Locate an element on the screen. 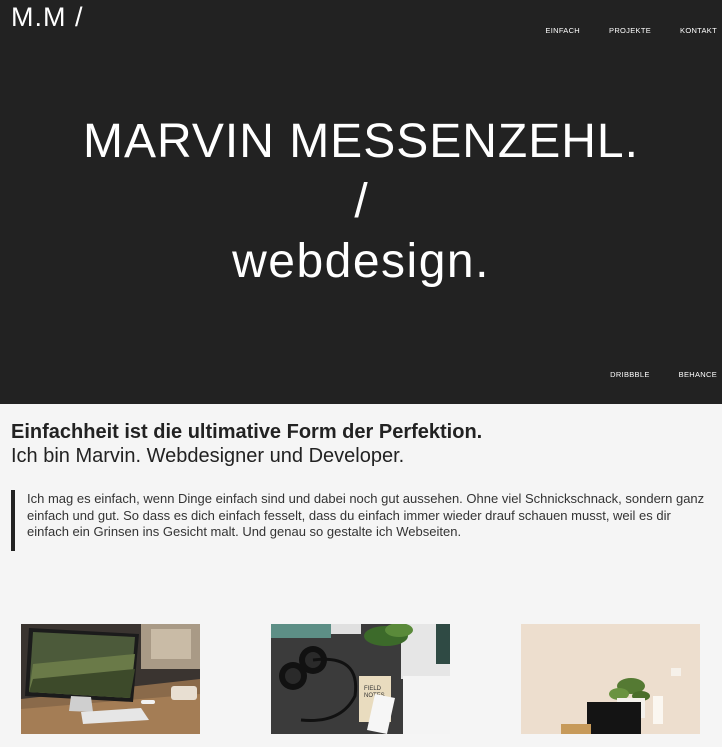  project-thumb-imac-desk is located at coordinates (110, 679).